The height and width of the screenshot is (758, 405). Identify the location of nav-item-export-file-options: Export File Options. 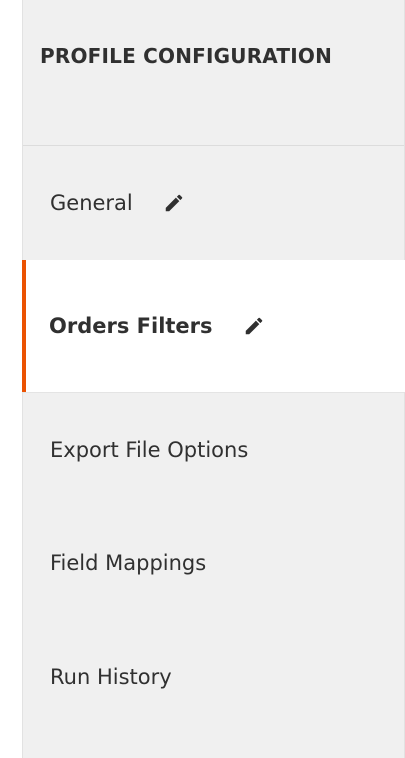
(213, 449).